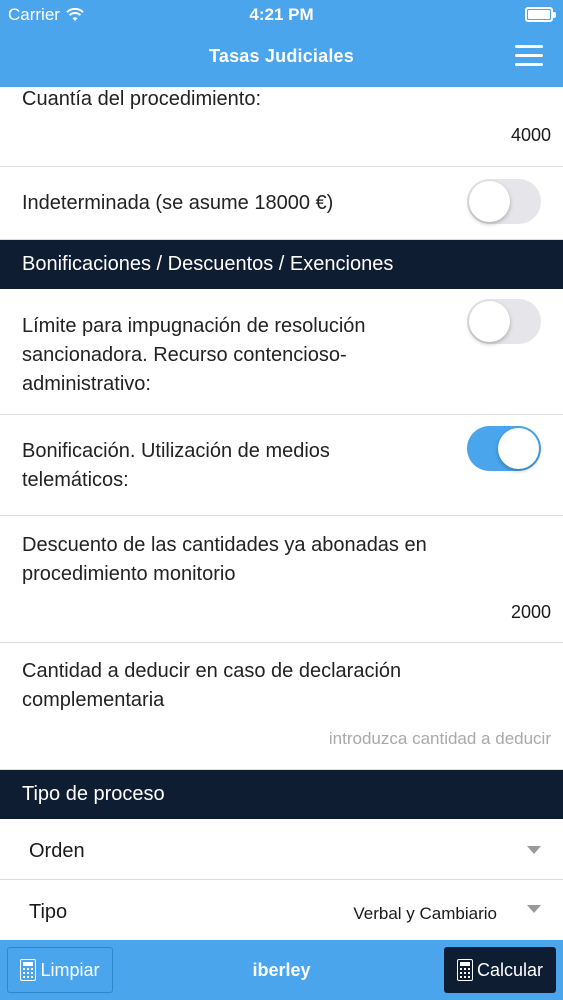 Image resolution: width=563 pixels, height=1000 pixels. I want to click on status-time: 4:21 PM, so click(281, 14).